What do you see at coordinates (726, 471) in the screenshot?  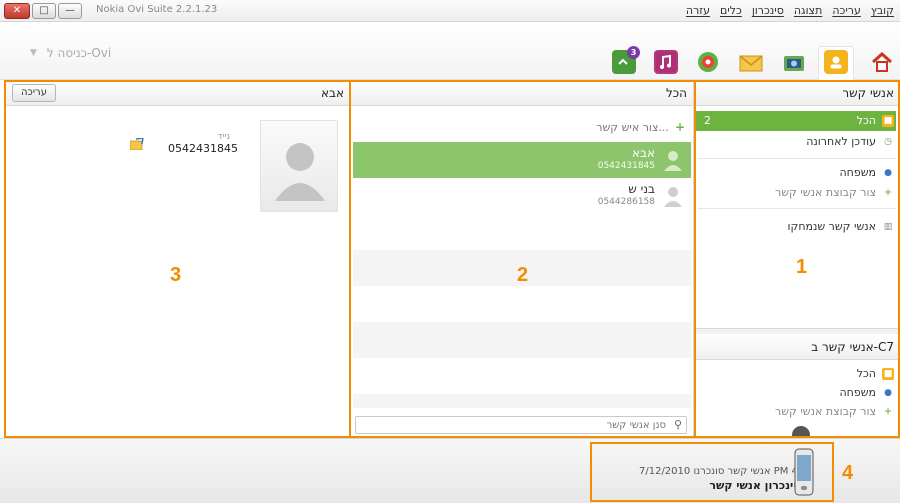 I see `sync-status: אנשי קשר סונכרנו 7/12/2010 PM 4:46` at bounding box center [726, 471].